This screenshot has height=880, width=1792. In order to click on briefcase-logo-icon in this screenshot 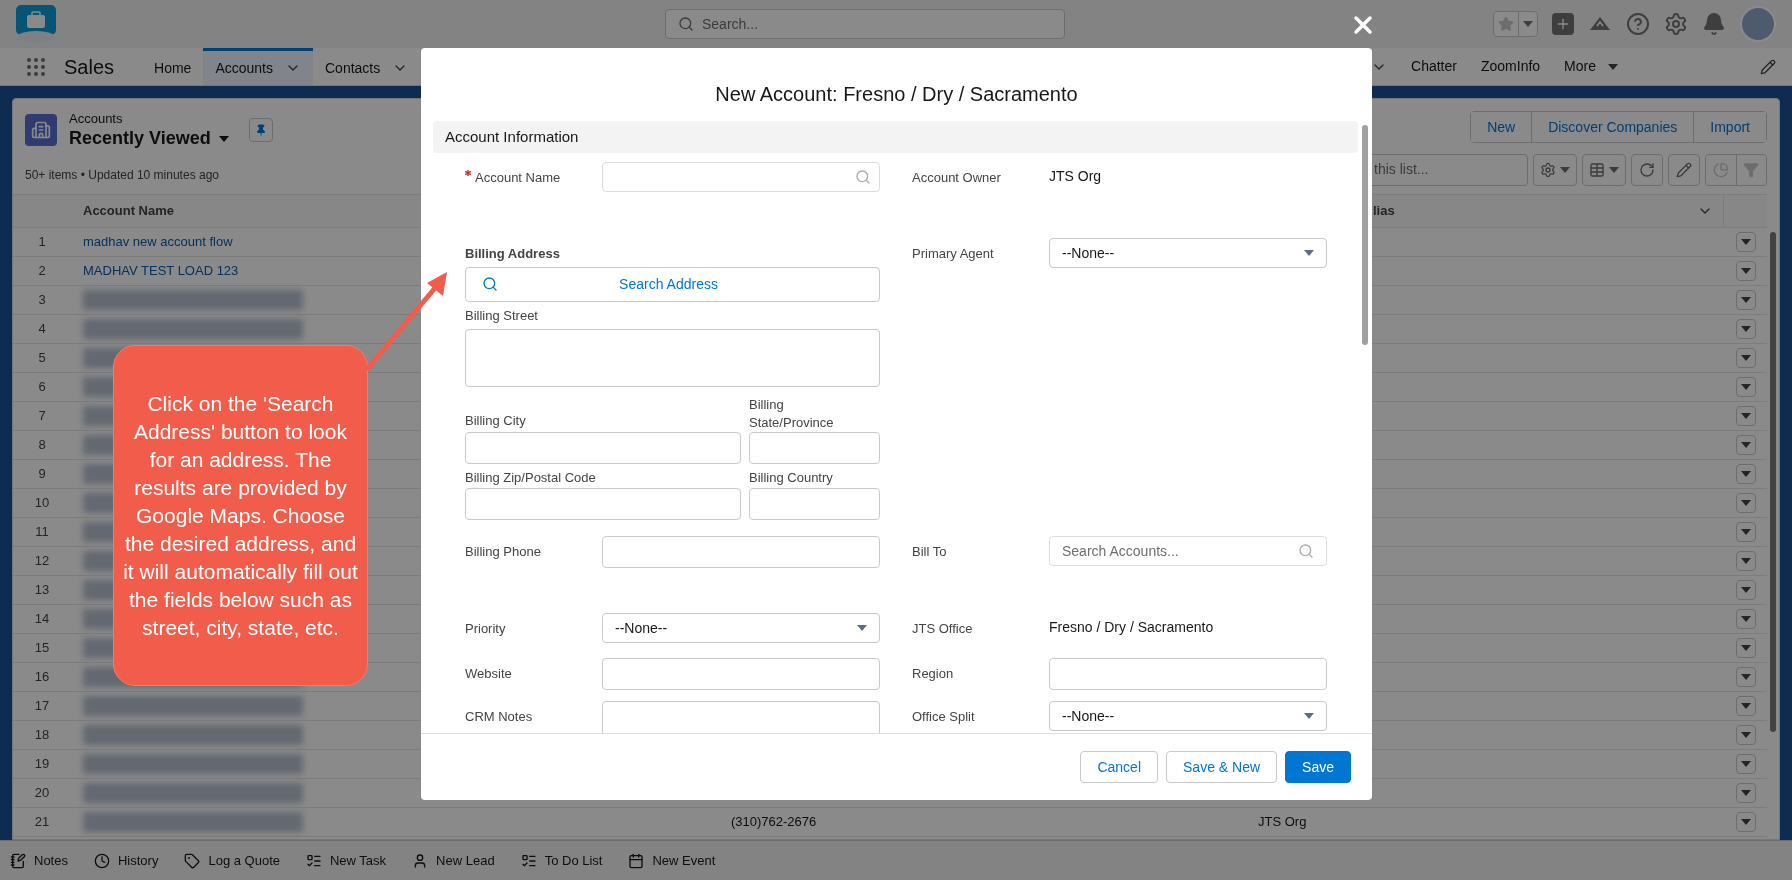, I will do `click(36, 24)`.